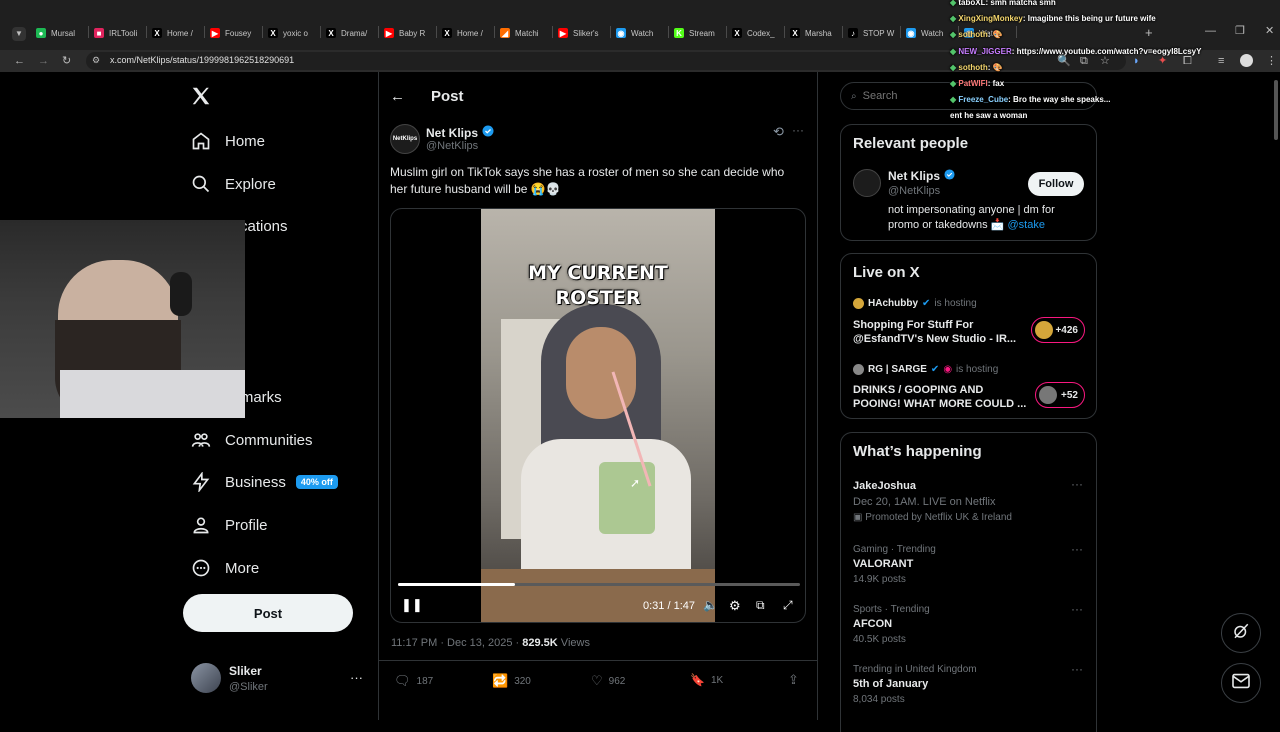 This screenshot has height=732, width=1280. Describe the element at coordinates (1210, 31) in the screenshot. I see `minimize-icon: —` at that location.